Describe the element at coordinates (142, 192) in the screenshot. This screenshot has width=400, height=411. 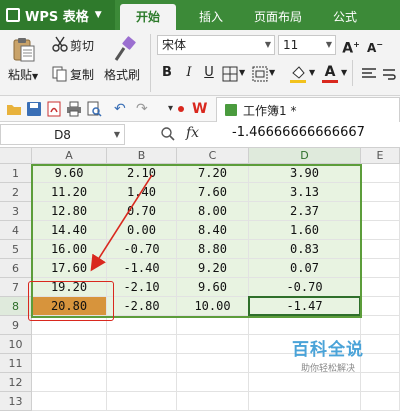
I see `cell-b2: 1.40` at that location.